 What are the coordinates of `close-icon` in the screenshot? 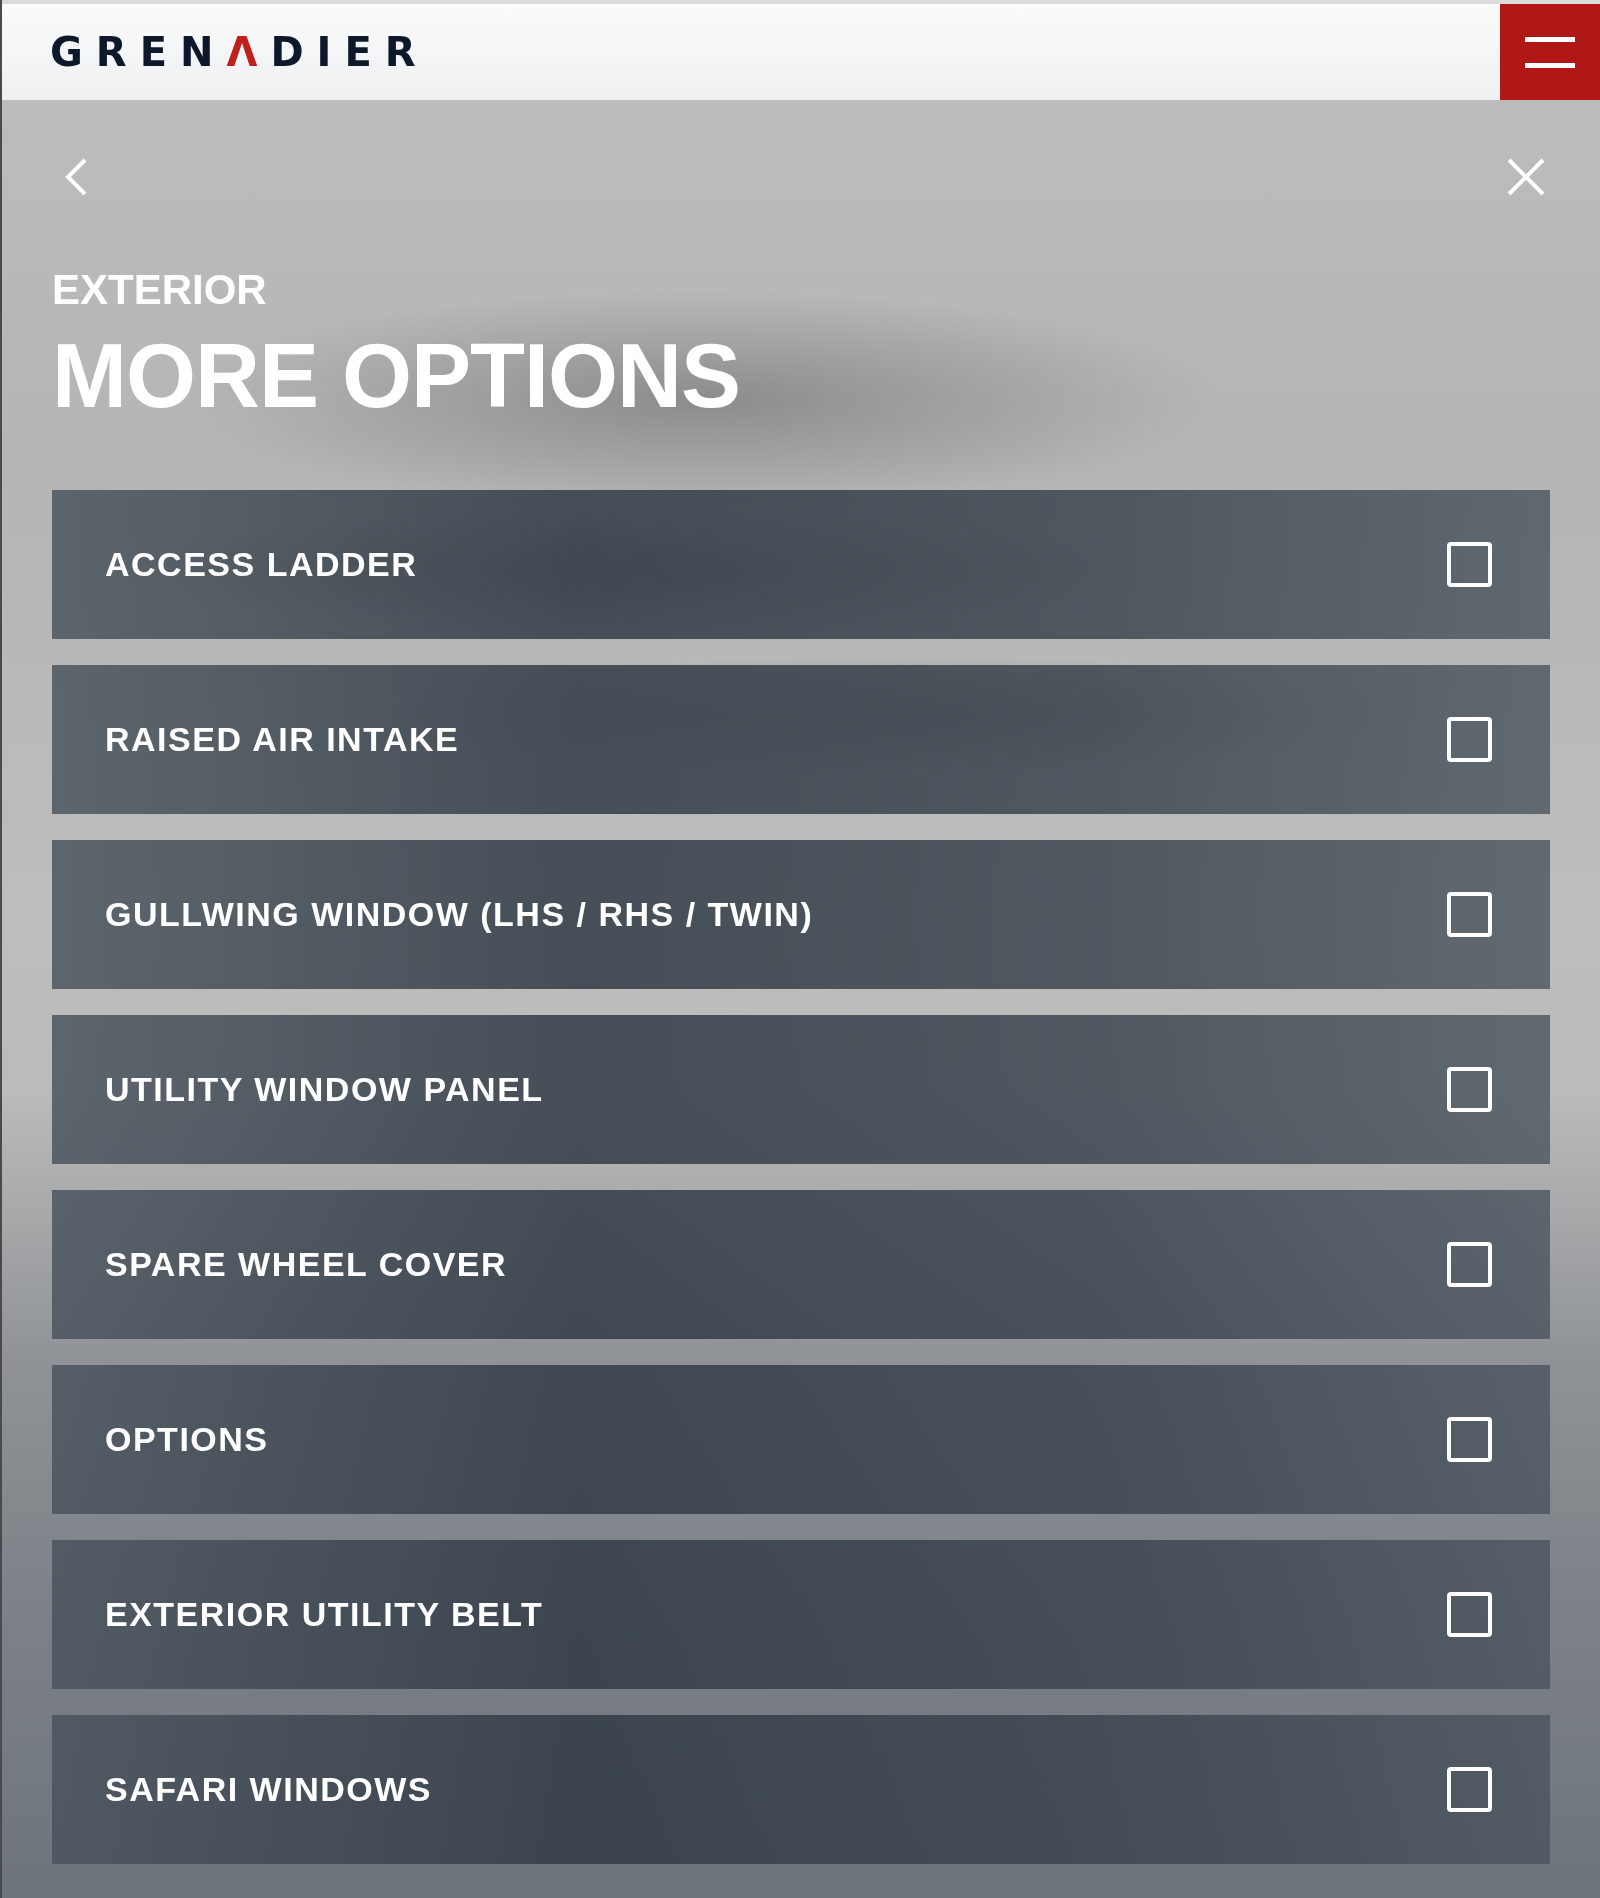 It's located at (1526, 177).